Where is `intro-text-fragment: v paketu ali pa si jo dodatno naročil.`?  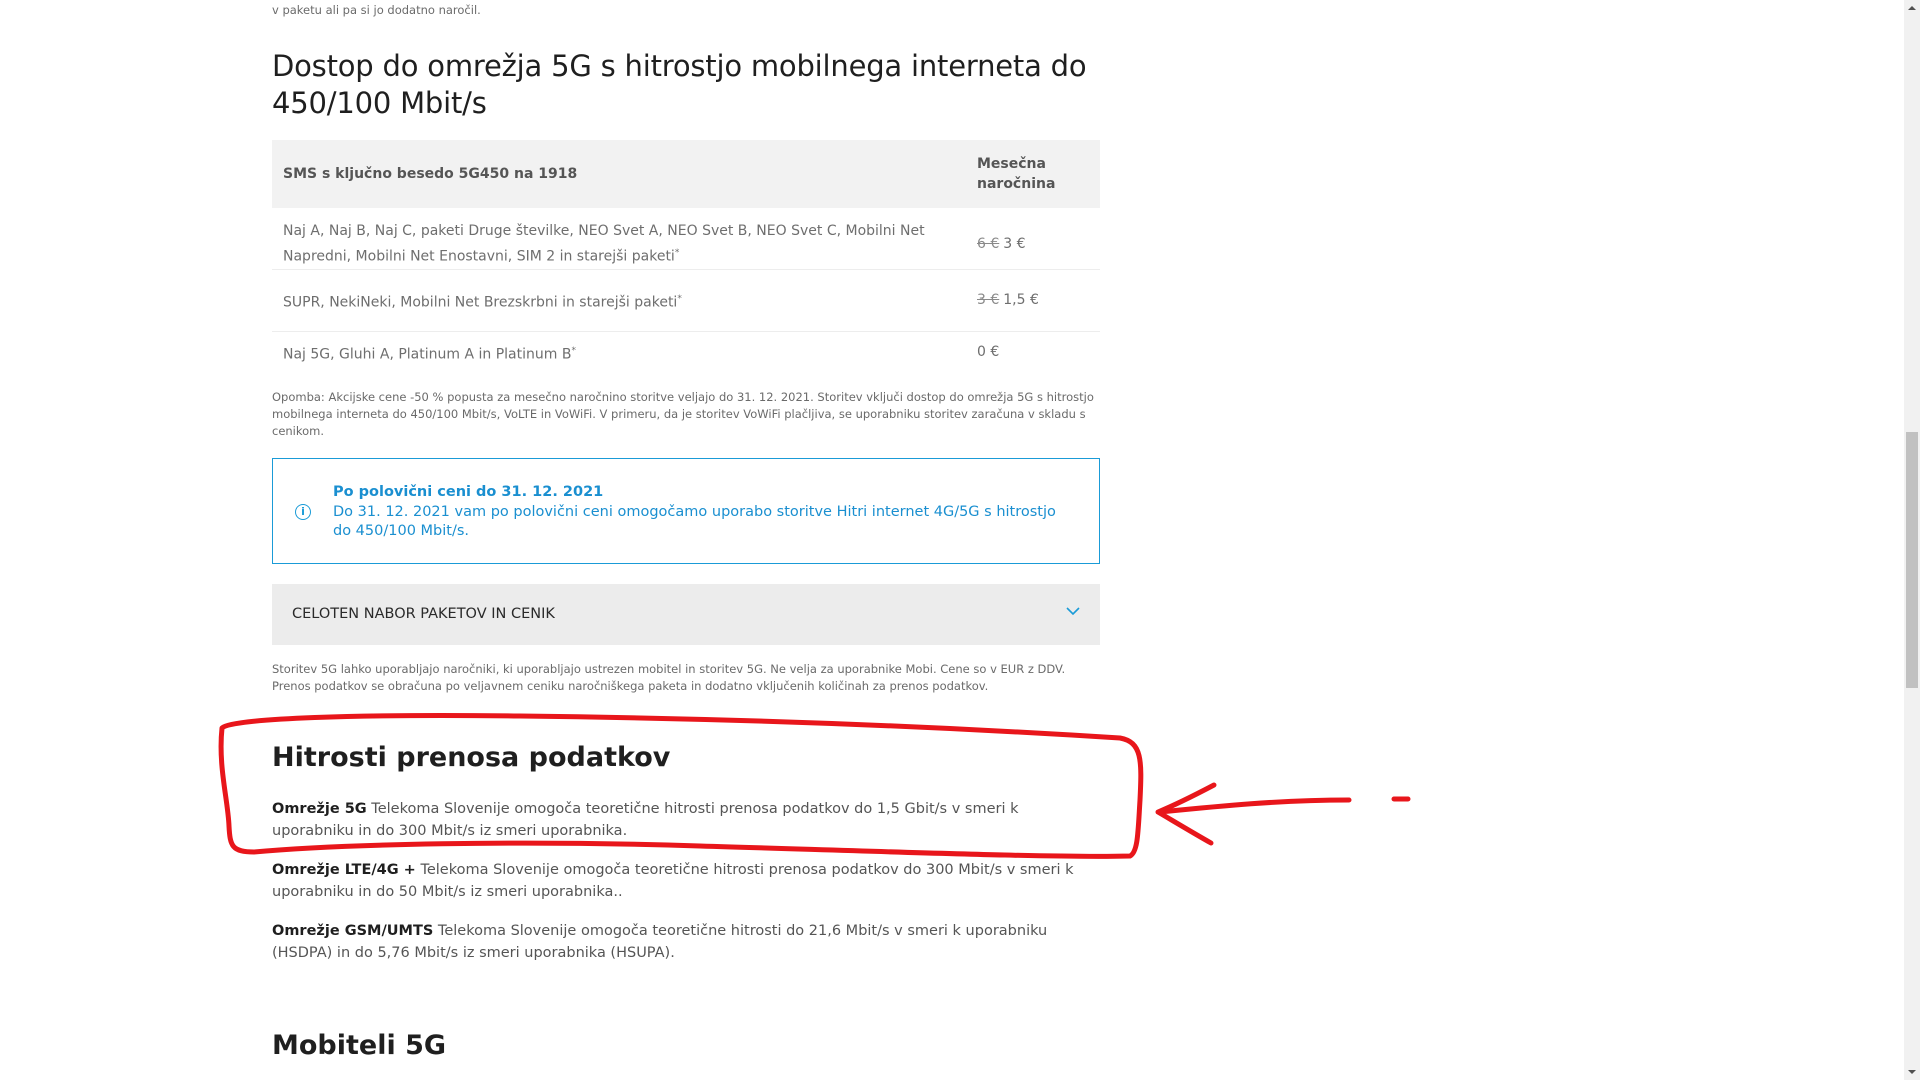
intro-text-fragment: v paketu ali pa si jo dodatno naročil. is located at coordinates (376, 10).